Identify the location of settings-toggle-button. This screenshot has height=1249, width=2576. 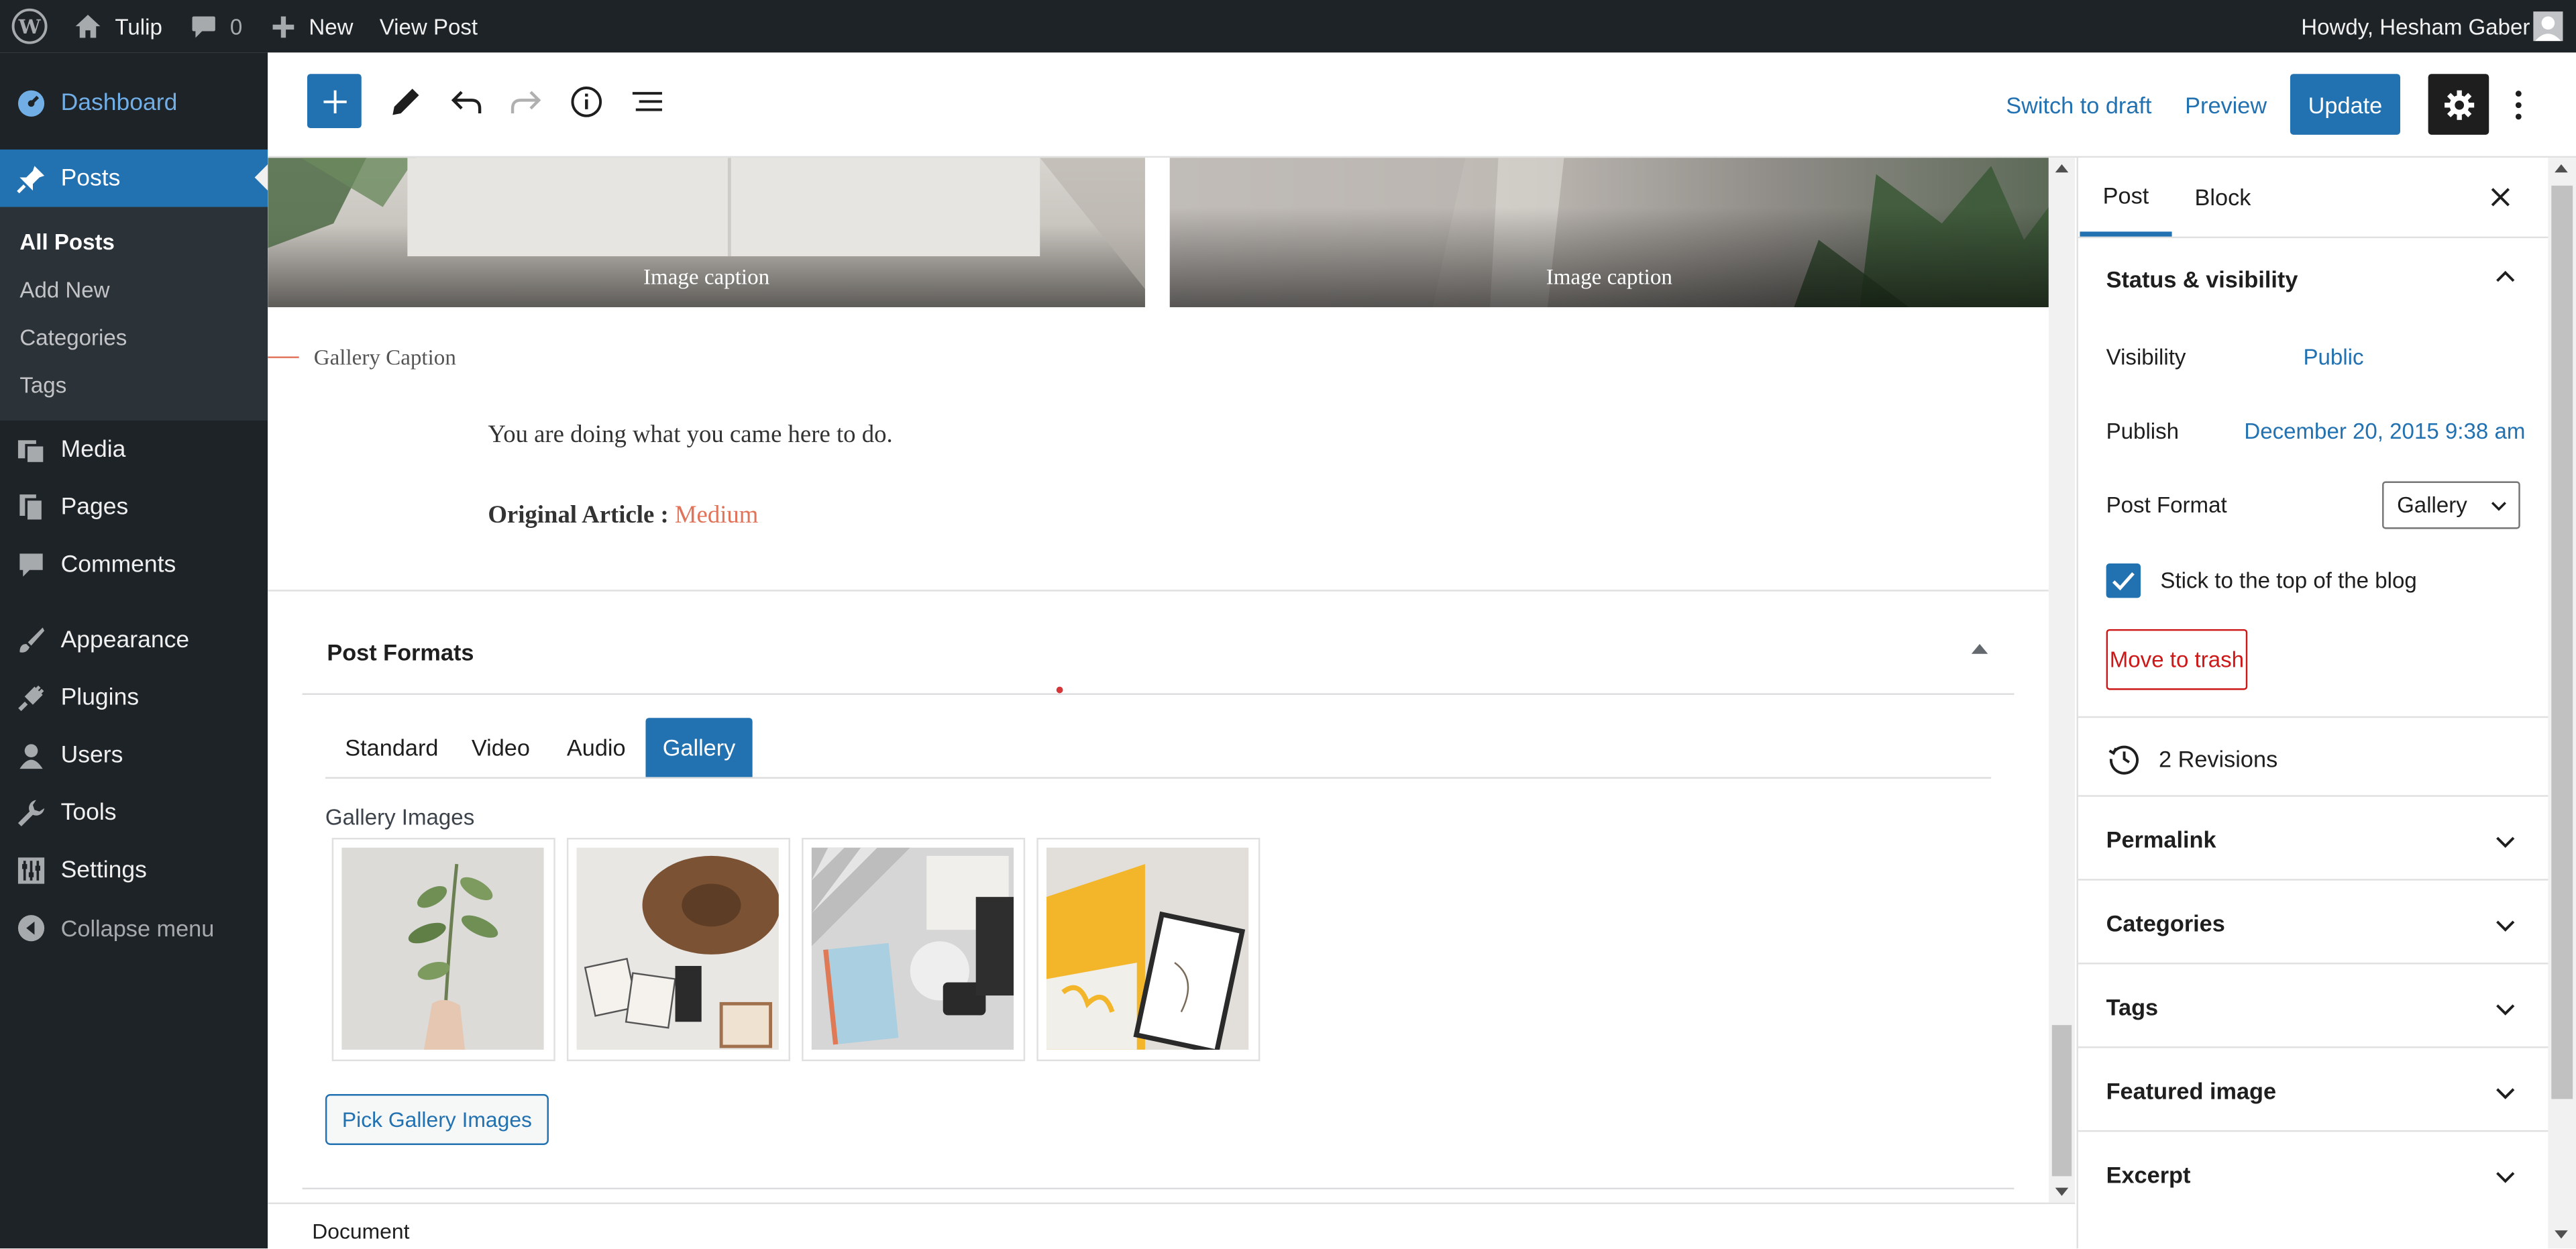
(2458, 105).